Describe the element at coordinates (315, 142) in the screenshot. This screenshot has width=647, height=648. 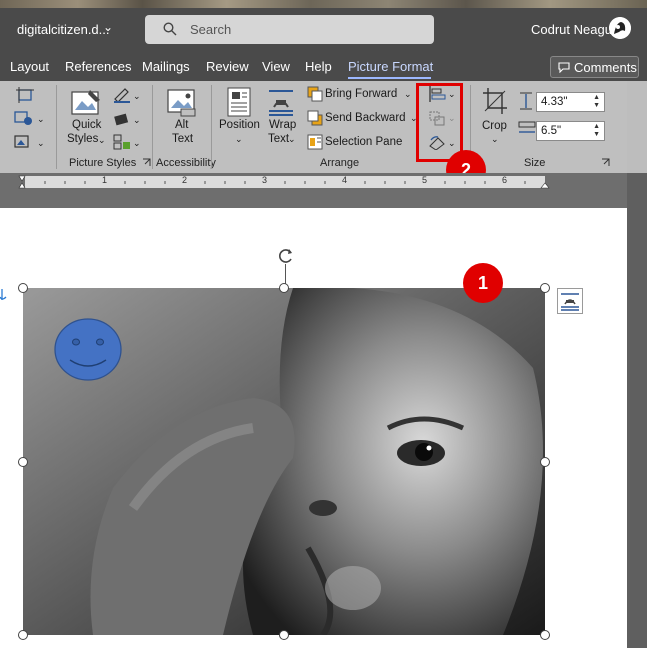
I see `selection-pane-icon` at that location.